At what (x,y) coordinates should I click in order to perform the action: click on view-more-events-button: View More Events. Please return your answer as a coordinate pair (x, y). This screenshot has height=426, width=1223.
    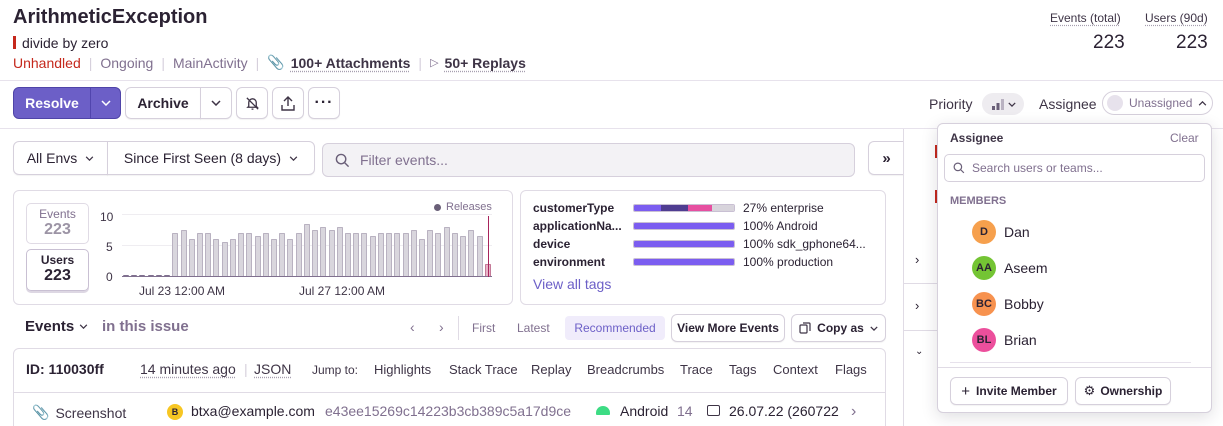
    Looking at the image, I should click on (728, 328).